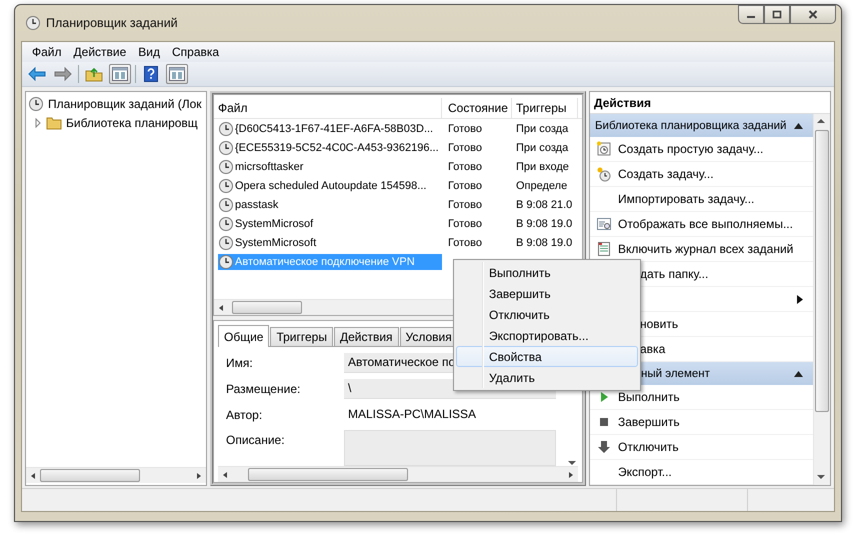  What do you see at coordinates (274, 224) in the screenshot?
I see `table-cell: SystemMicrosof` at bounding box center [274, 224].